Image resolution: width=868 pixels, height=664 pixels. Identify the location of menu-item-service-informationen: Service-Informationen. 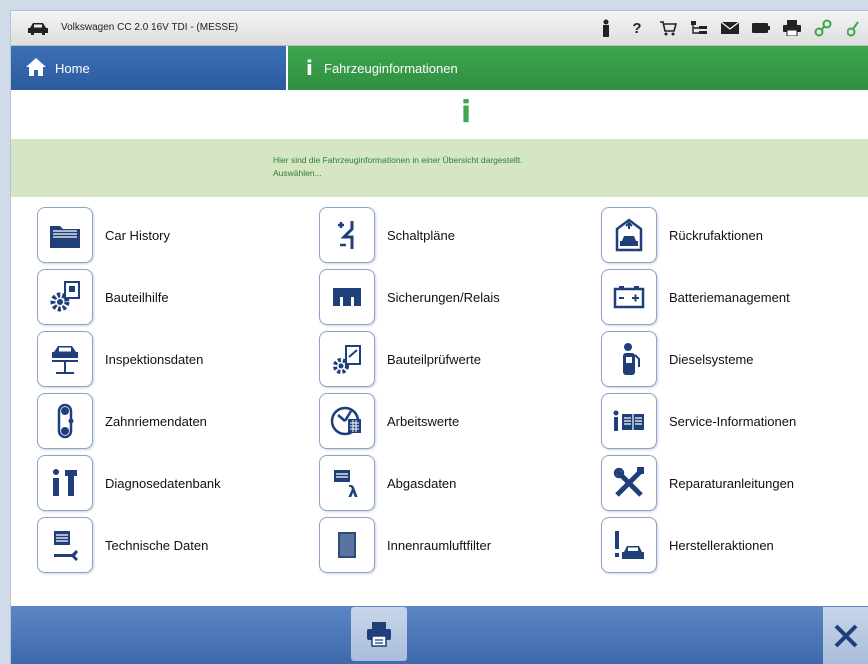
(698, 421).